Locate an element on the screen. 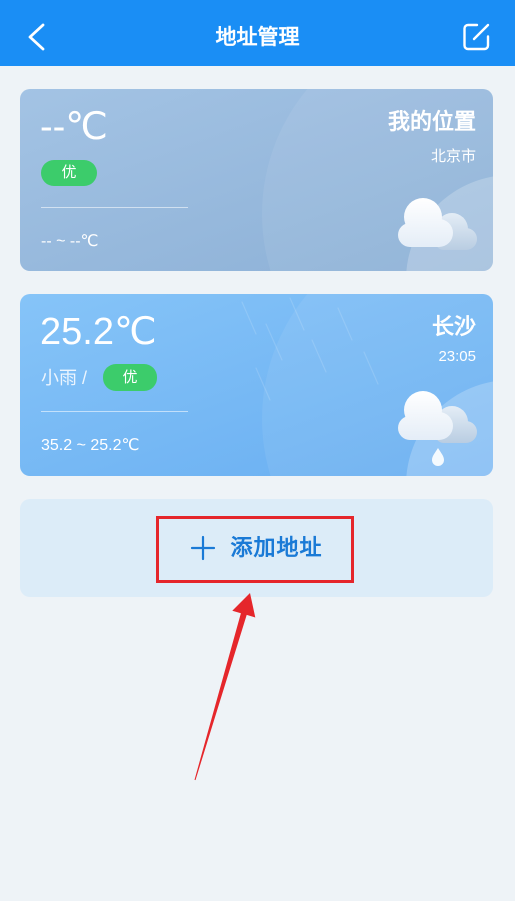  annotation-highlight-box is located at coordinates (255, 549).